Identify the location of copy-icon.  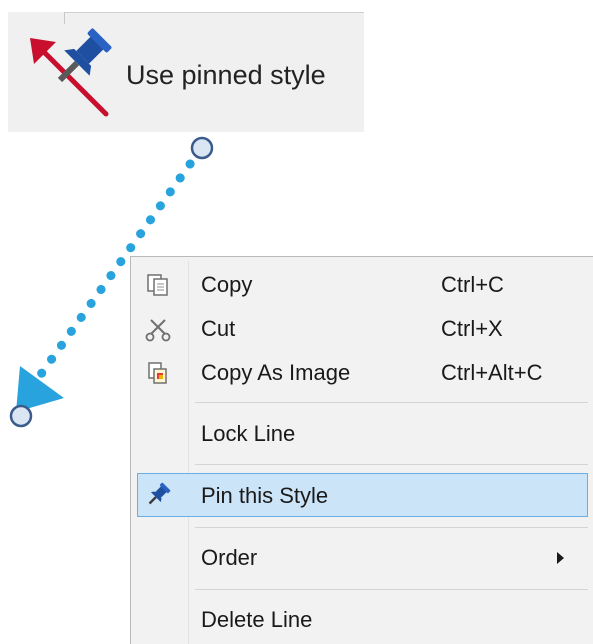
(157, 285).